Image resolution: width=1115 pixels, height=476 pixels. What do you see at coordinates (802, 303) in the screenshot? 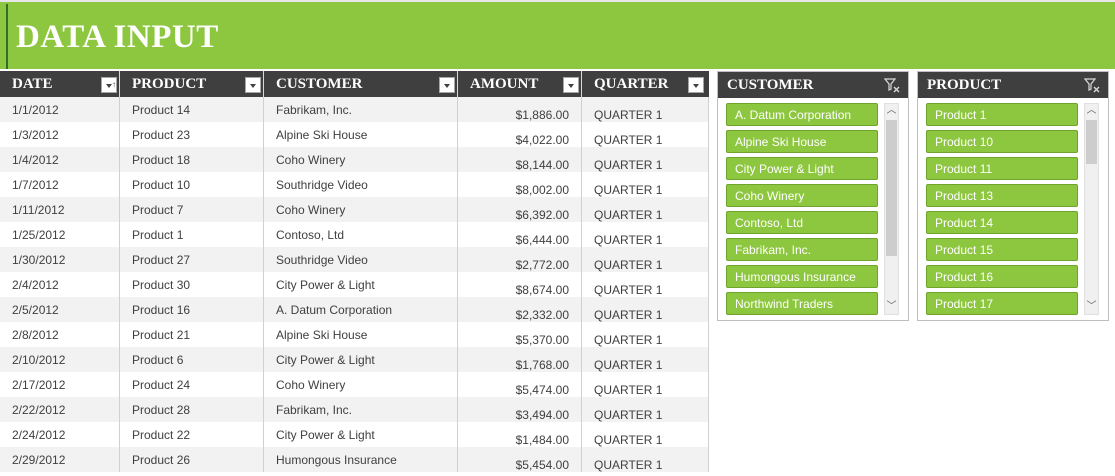
I see `slicer-item: Northwind Traders` at bounding box center [802, 303].